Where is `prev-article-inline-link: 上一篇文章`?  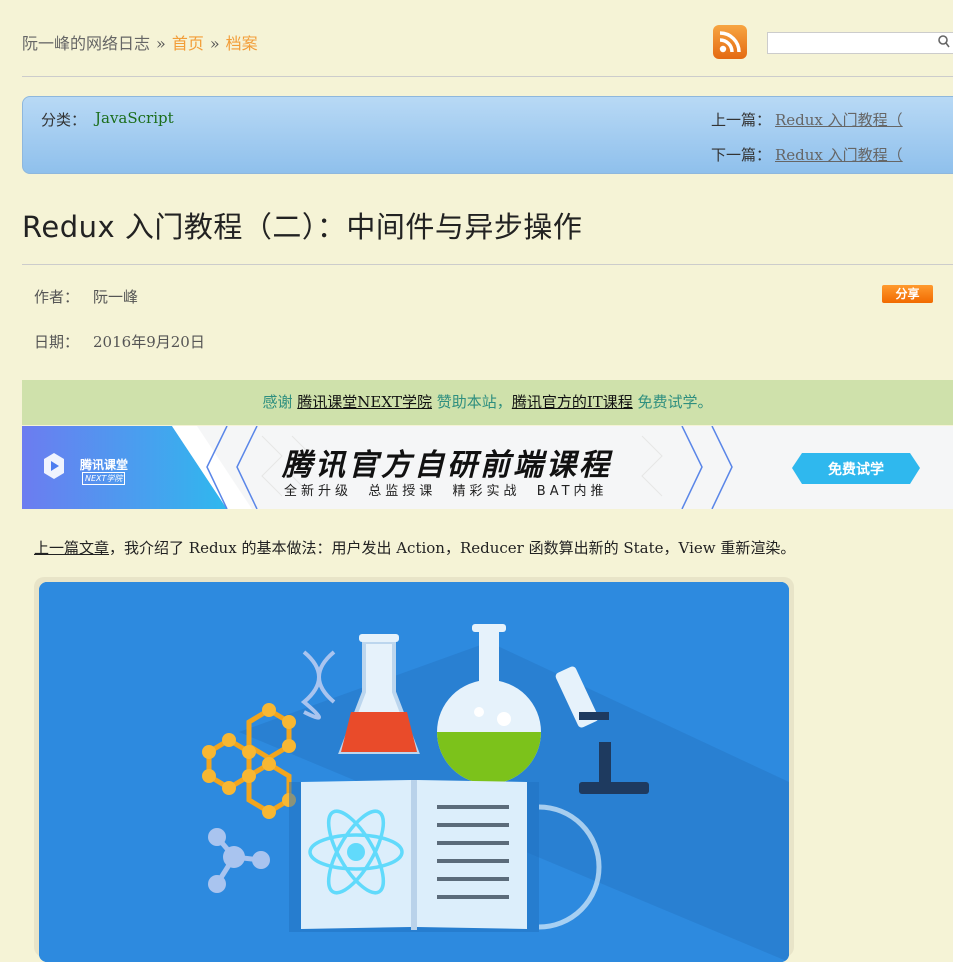 prev-article-inline-link: 上一篇文章 is located at coordinates (71, 548).